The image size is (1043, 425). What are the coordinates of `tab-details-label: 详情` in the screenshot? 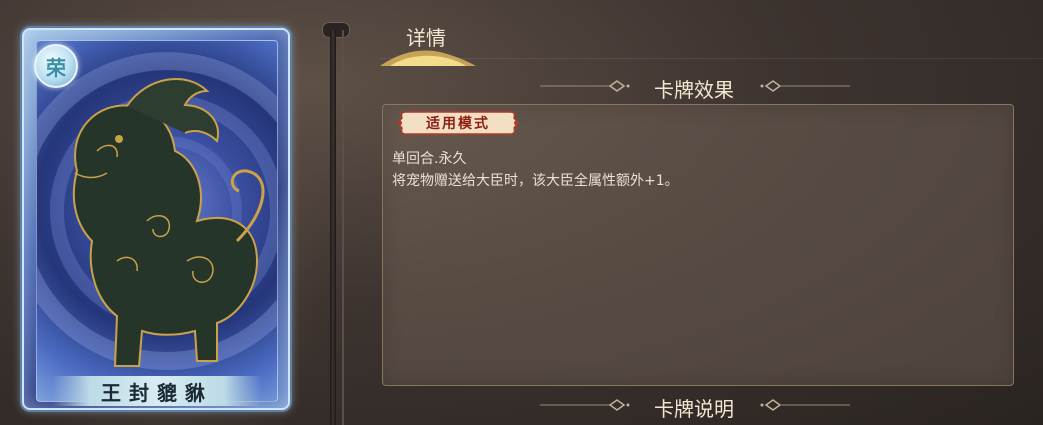 It's located at (426, 38).